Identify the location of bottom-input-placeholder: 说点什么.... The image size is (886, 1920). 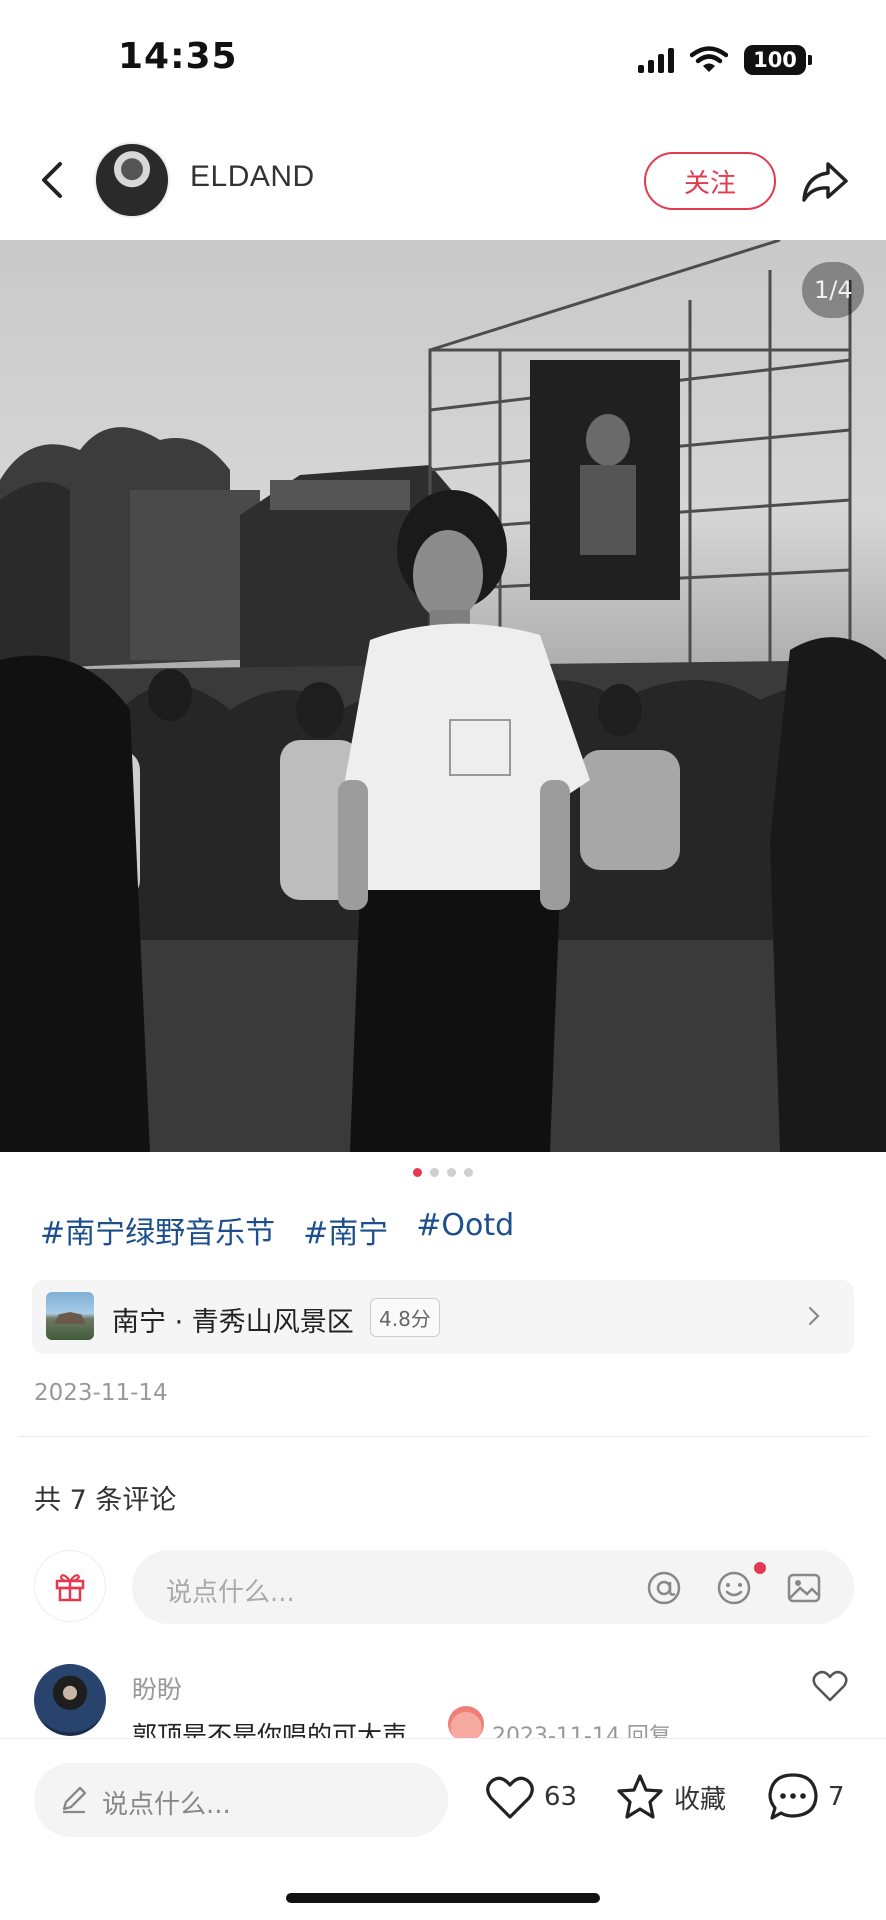
(166, 1805).